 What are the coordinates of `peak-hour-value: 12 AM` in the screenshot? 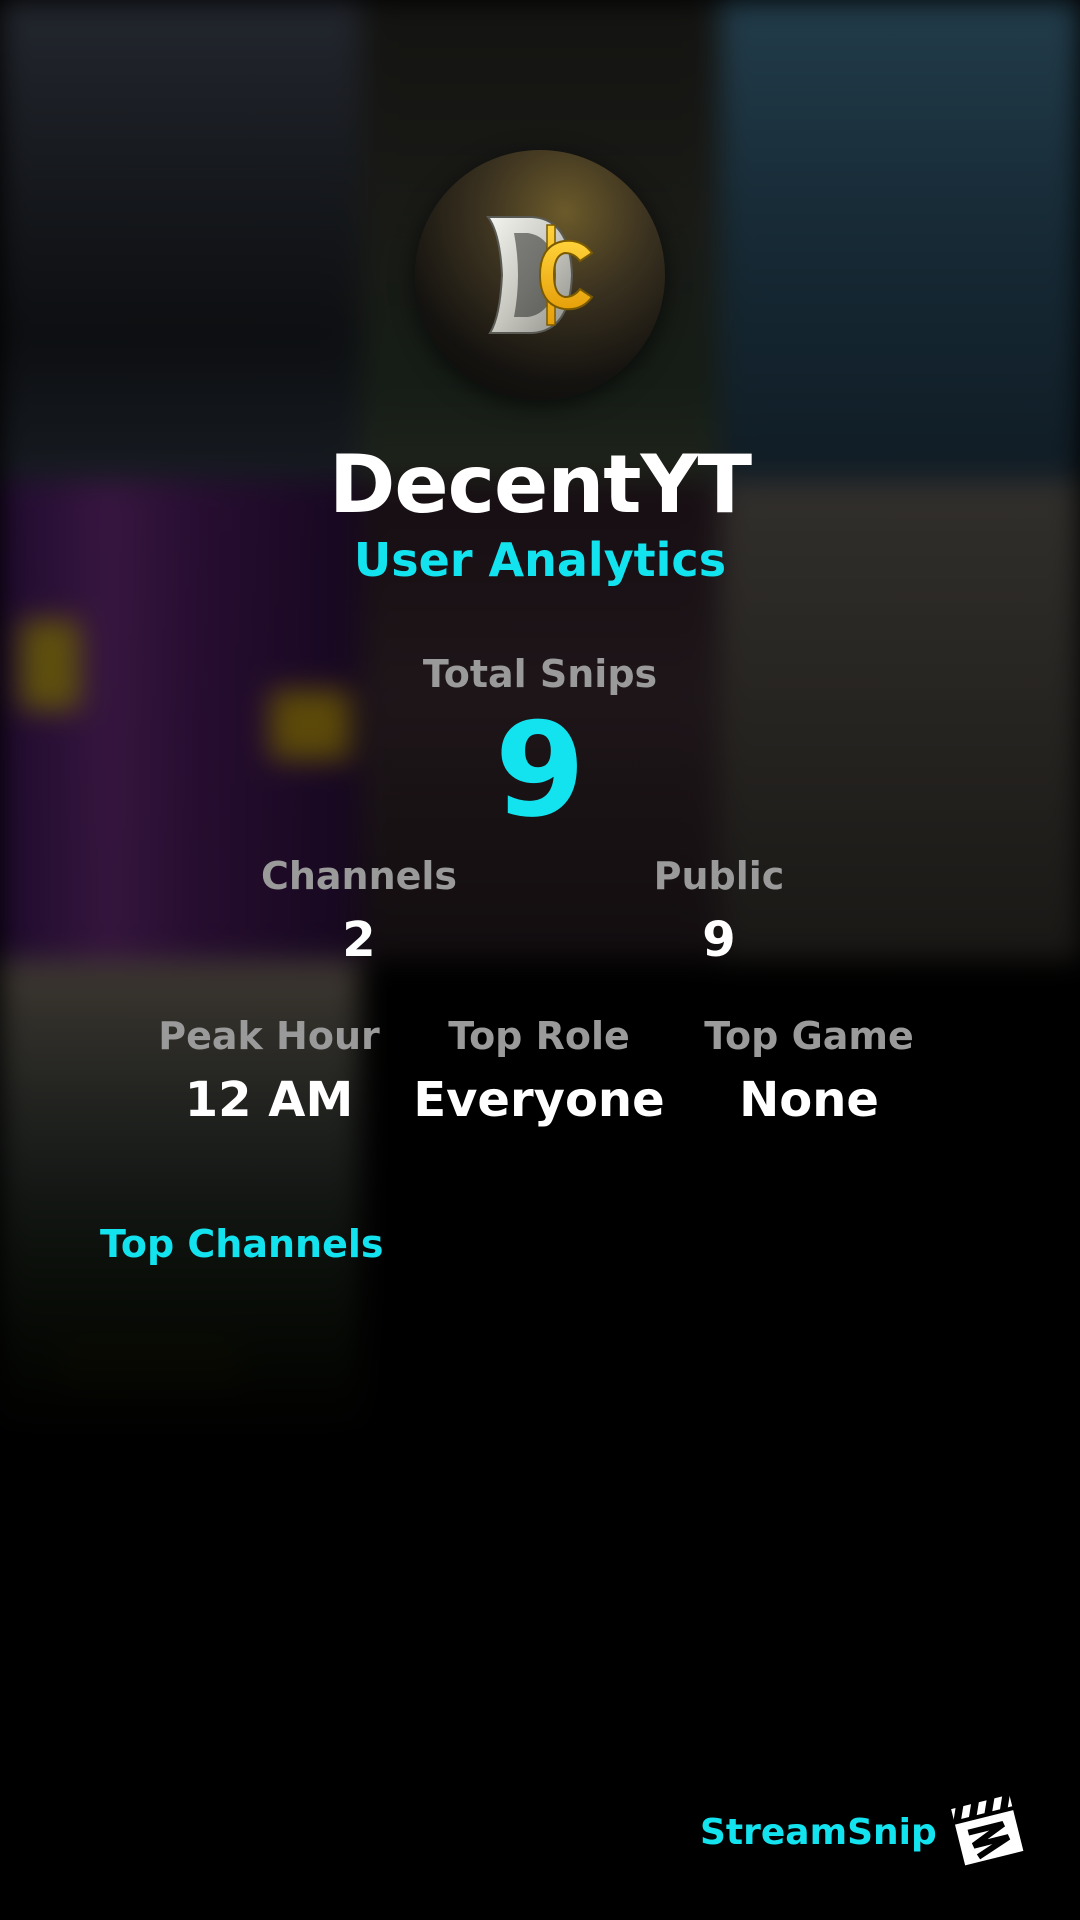 It's located at (269, 1100).